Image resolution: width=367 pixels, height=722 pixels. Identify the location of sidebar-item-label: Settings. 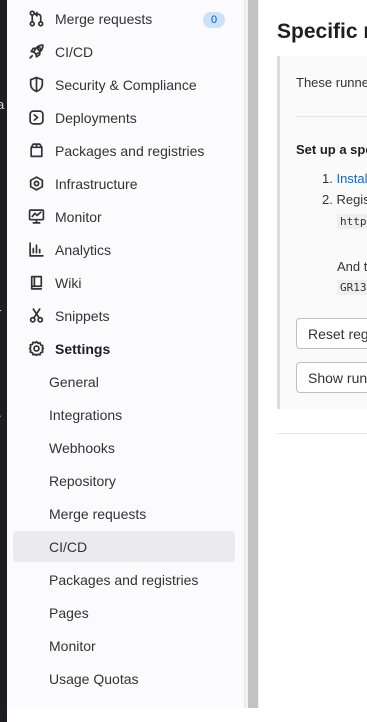
(83, 348).